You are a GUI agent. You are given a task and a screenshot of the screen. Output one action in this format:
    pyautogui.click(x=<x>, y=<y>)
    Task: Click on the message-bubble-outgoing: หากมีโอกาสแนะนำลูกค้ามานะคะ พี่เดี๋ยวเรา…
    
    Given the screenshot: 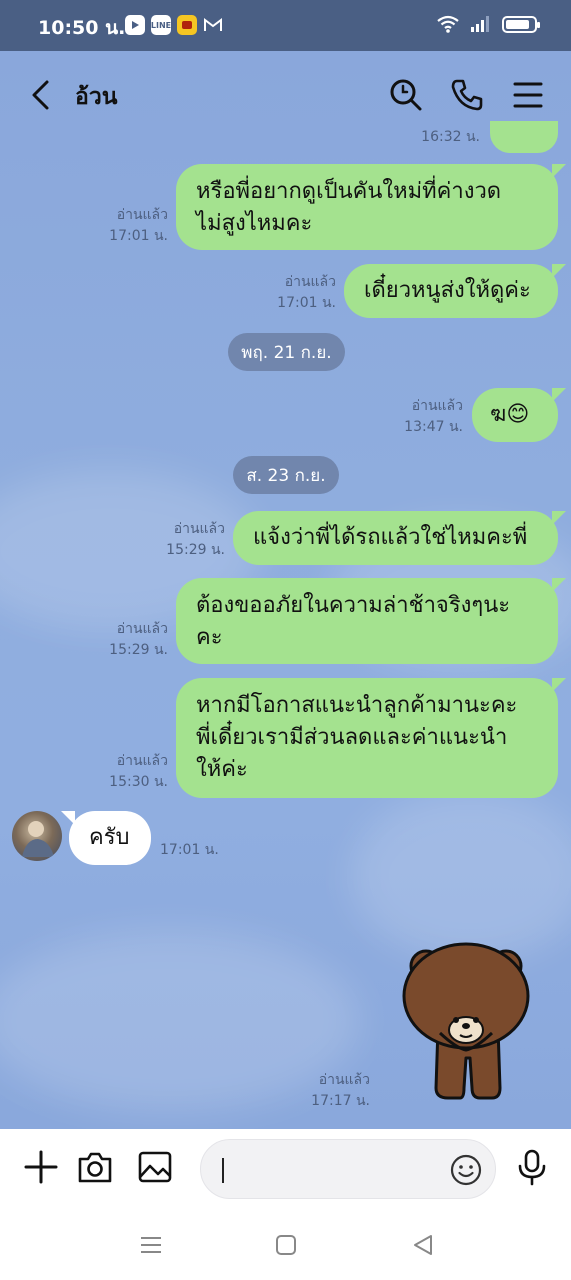 What is the action you would take?
    pyautogui.click(x=371, y=738)
    